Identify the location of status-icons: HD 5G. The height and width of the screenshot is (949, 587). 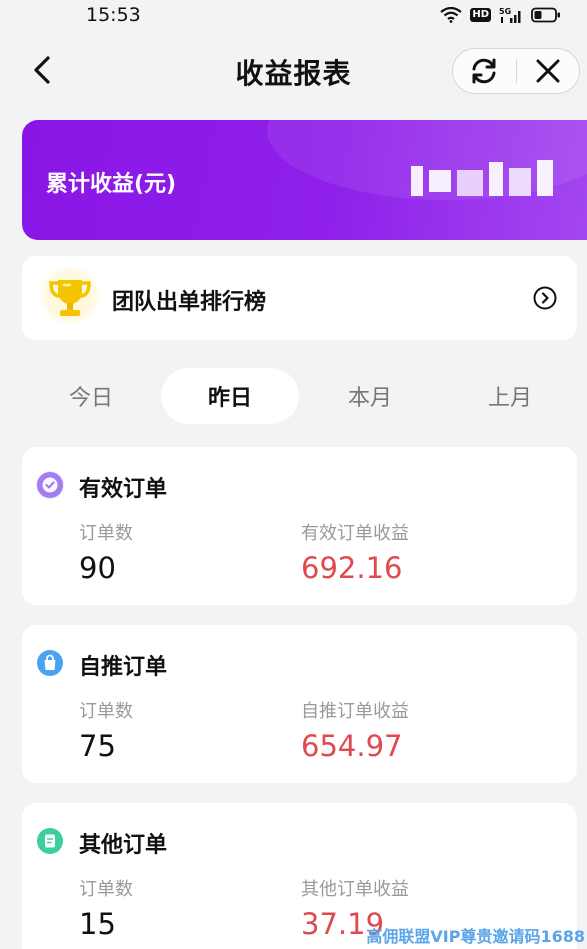
(500, 15).